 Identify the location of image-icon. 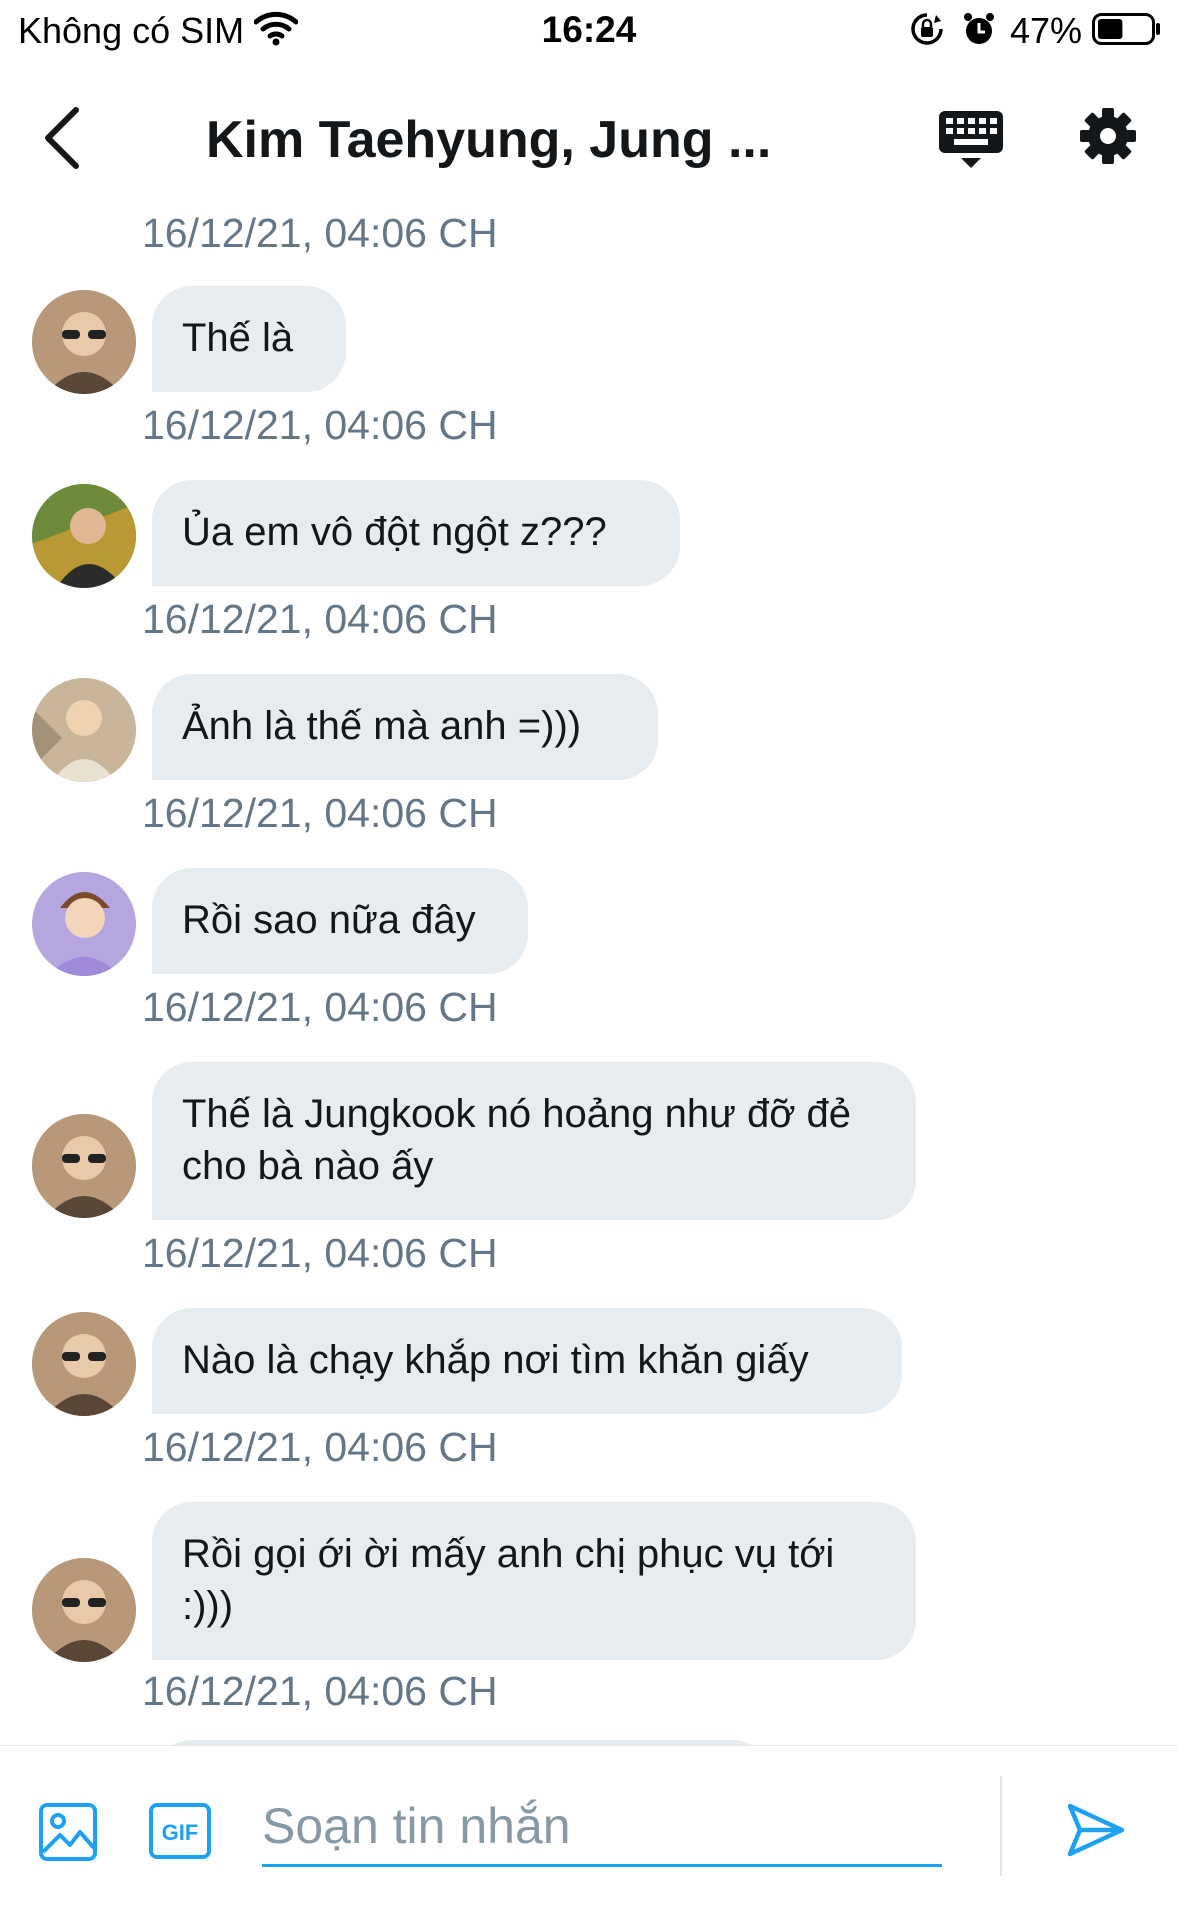
(68, 1832).